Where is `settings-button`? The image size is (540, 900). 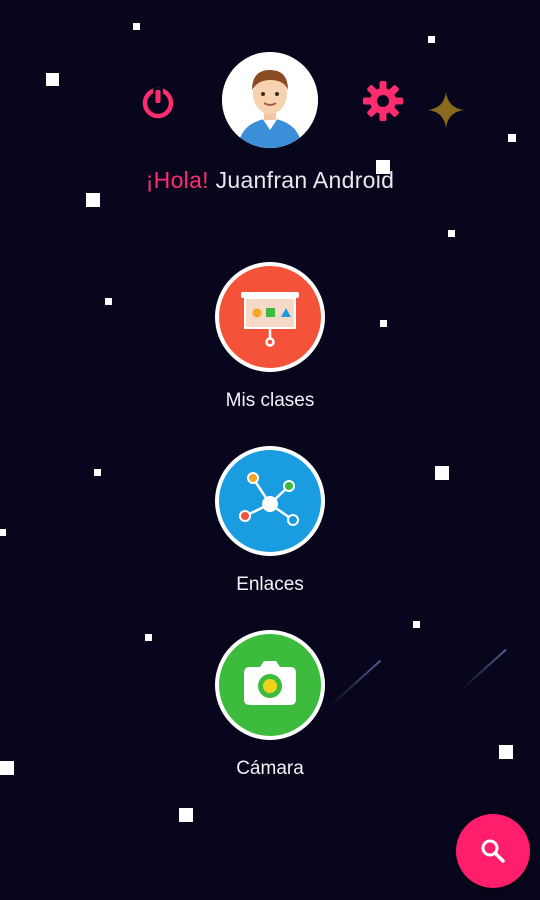 settings-button is located at coordinates (383, 101).